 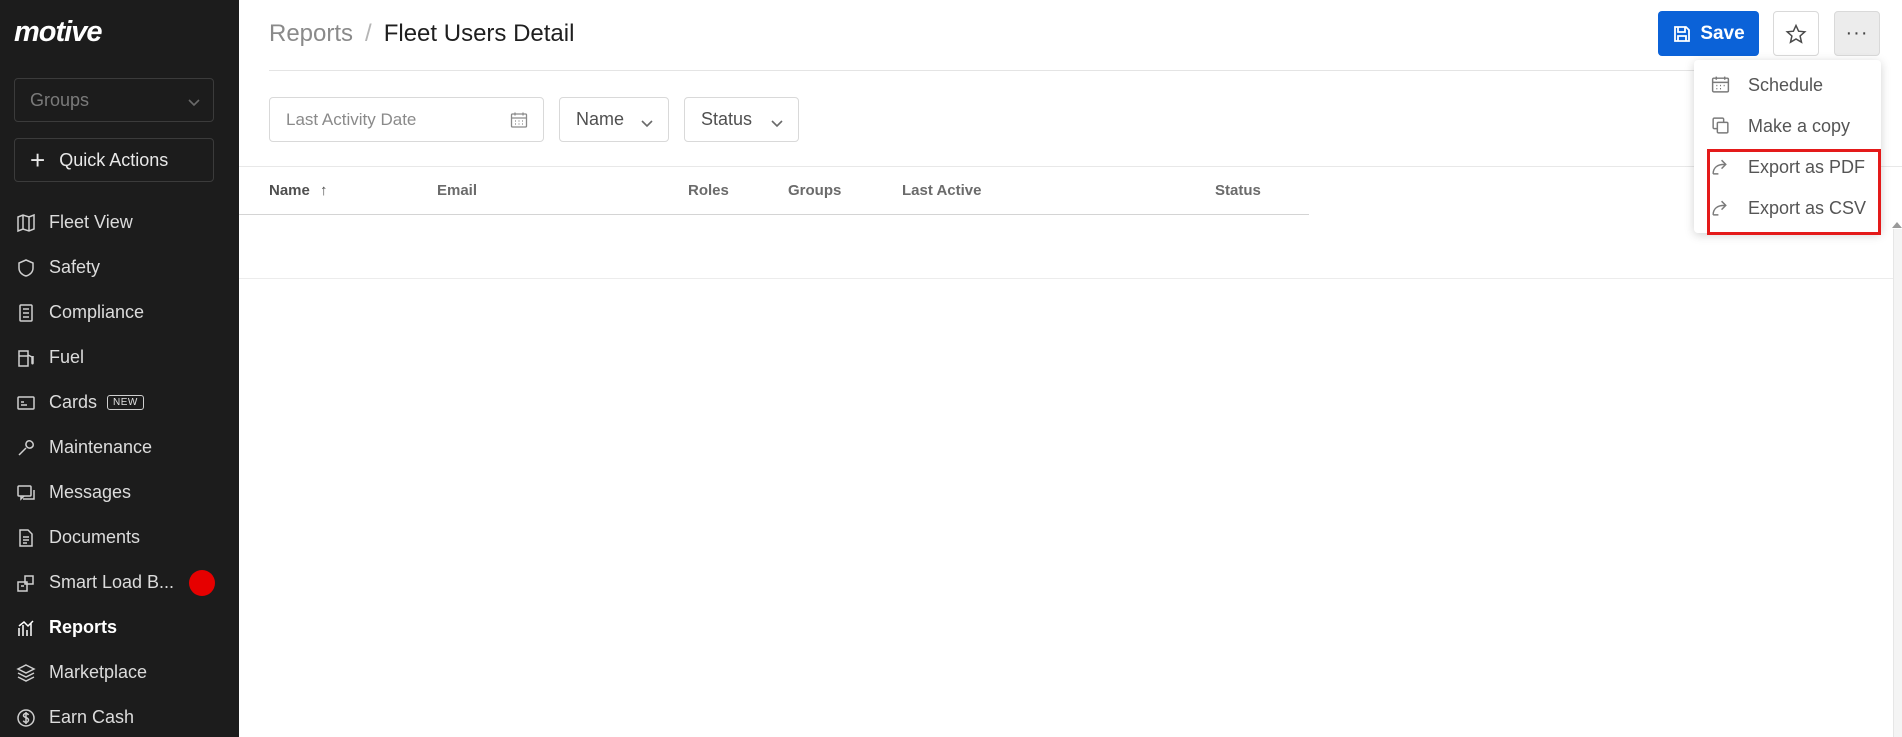 I want to click on sidebar-item-marketplace: Marketplace, so click(x=119, y=672).